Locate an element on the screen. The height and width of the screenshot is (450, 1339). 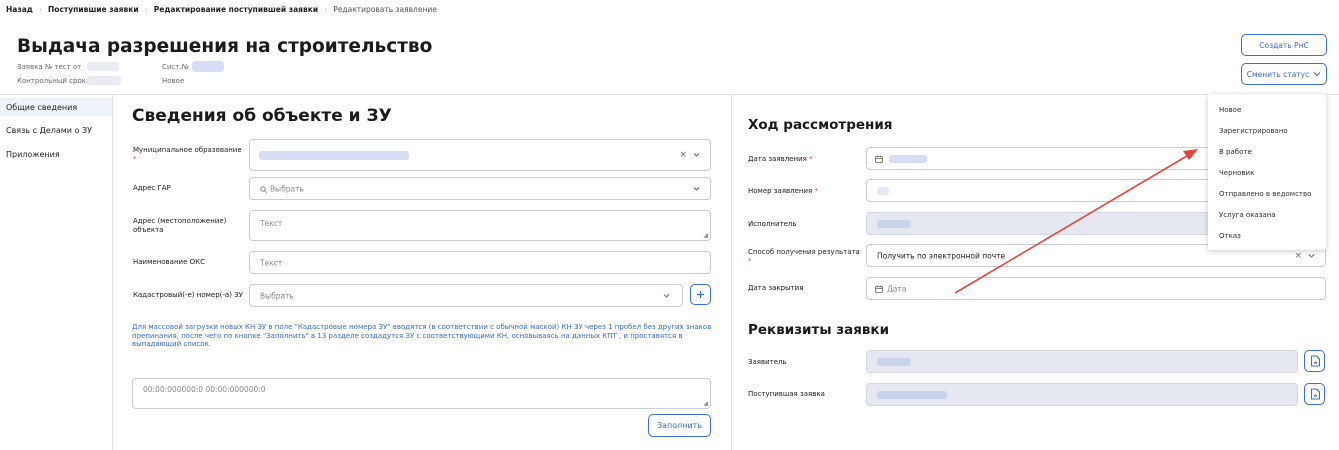
cadastral-number-label: Кадастровый(-е) номер(-а) ЗУ is located at coordinates (188, 295).